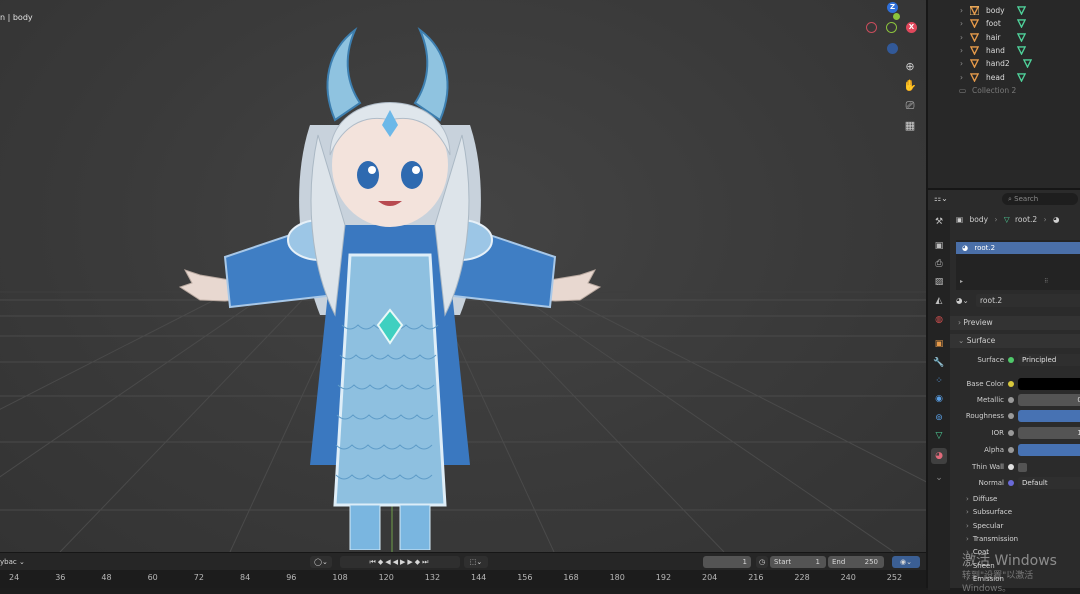 This screenshot has height=594, width=1080. What do you see at coordinates (939, 222) in the screenshot?
I see `tool-tab-icon: ⚒` at bounding box center [939, 222].